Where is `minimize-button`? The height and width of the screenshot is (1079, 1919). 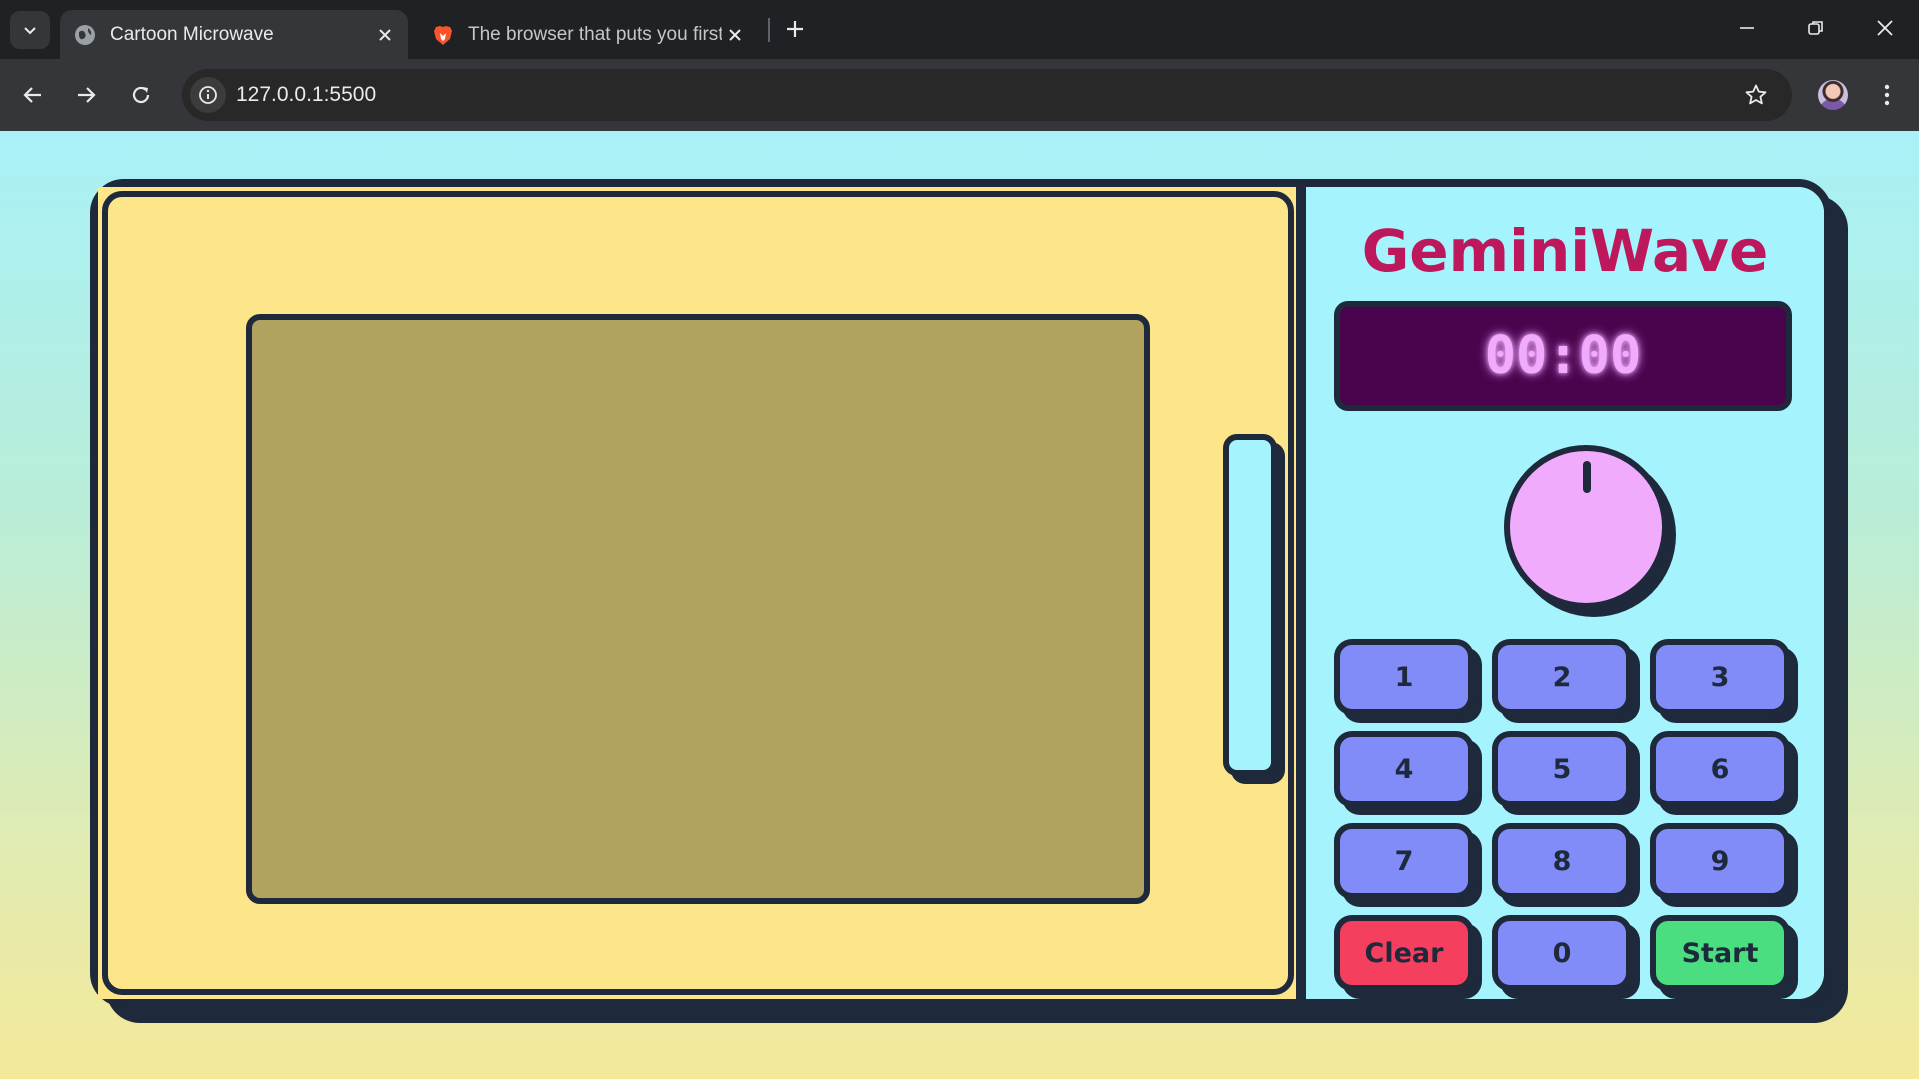
minimize-button is located at coordinates (1747, 28).